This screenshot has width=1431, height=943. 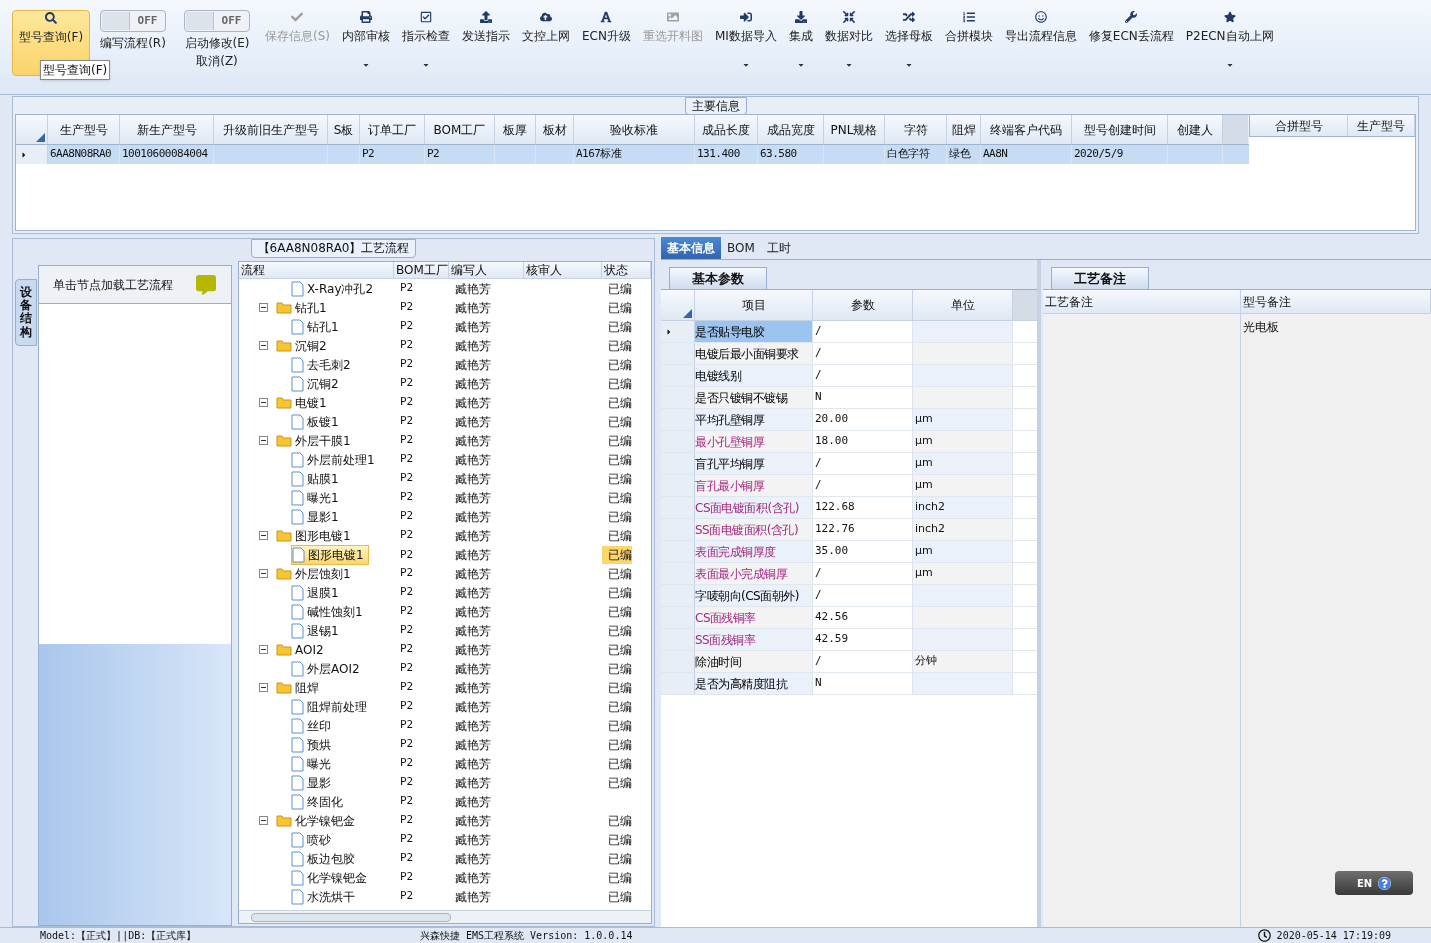 I want to click on column-header: 成品宽度, so click(x=791, y=129).